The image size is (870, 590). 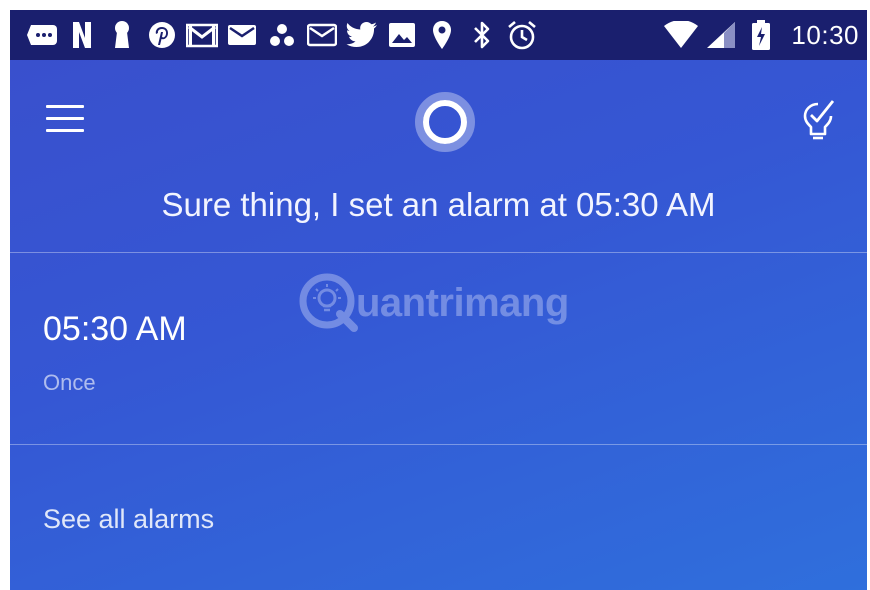 What do you see at coordinates (162, 35) in the screenshot?
I see `pinterest-icon` at bounding box center [162, 35].